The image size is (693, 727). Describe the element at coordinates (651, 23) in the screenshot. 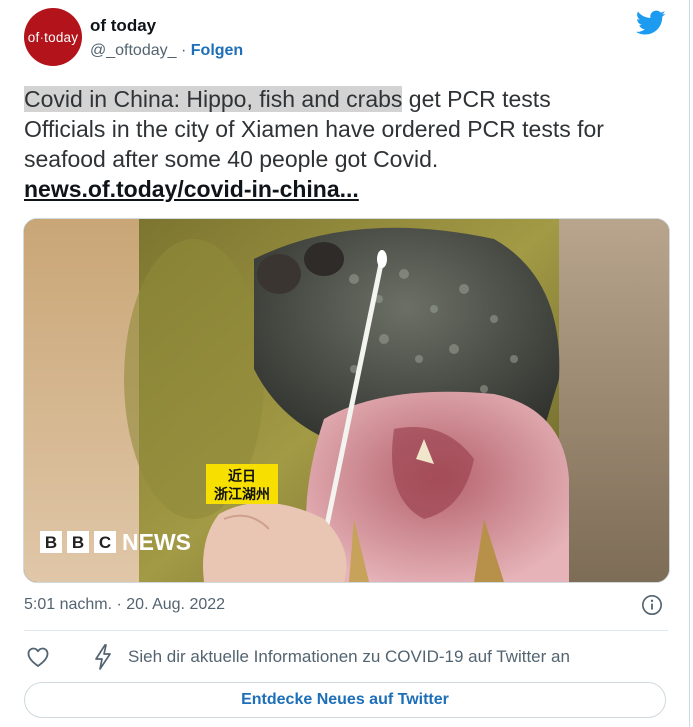

I see `twitter-bird-icon` at that location.